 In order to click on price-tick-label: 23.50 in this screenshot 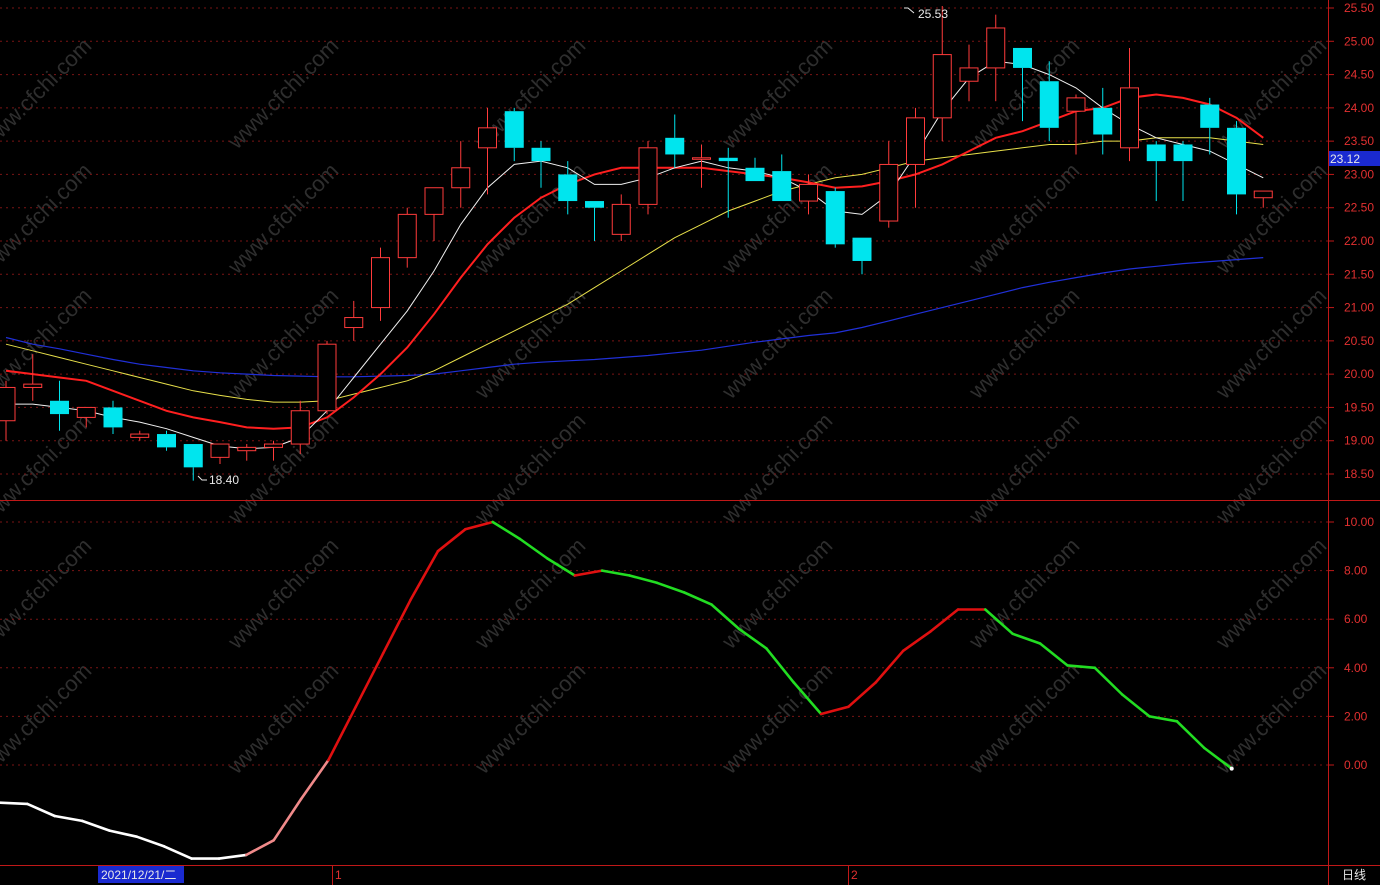, I will do `click(1359, 141)`.